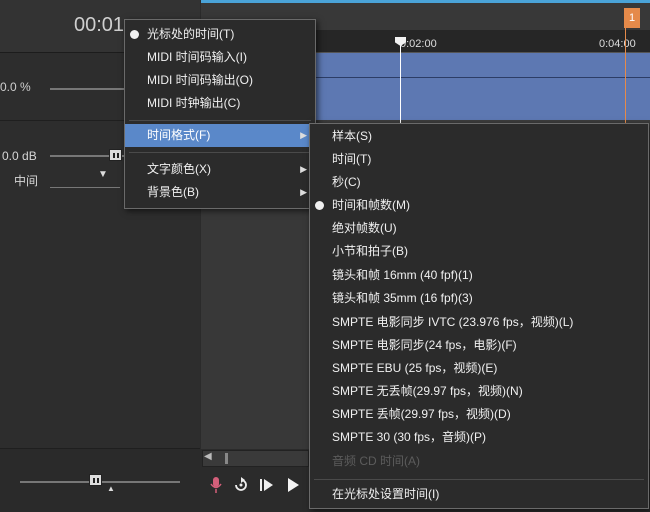 This screenshot has width=650, height=512. What do you see at coordinates (479, 414) in the screenshot?
I see `submenu-item-smpte-drop: SMPTE 丢帧(29.97 fps，视频)(D)` at bounding box center [479, 414].